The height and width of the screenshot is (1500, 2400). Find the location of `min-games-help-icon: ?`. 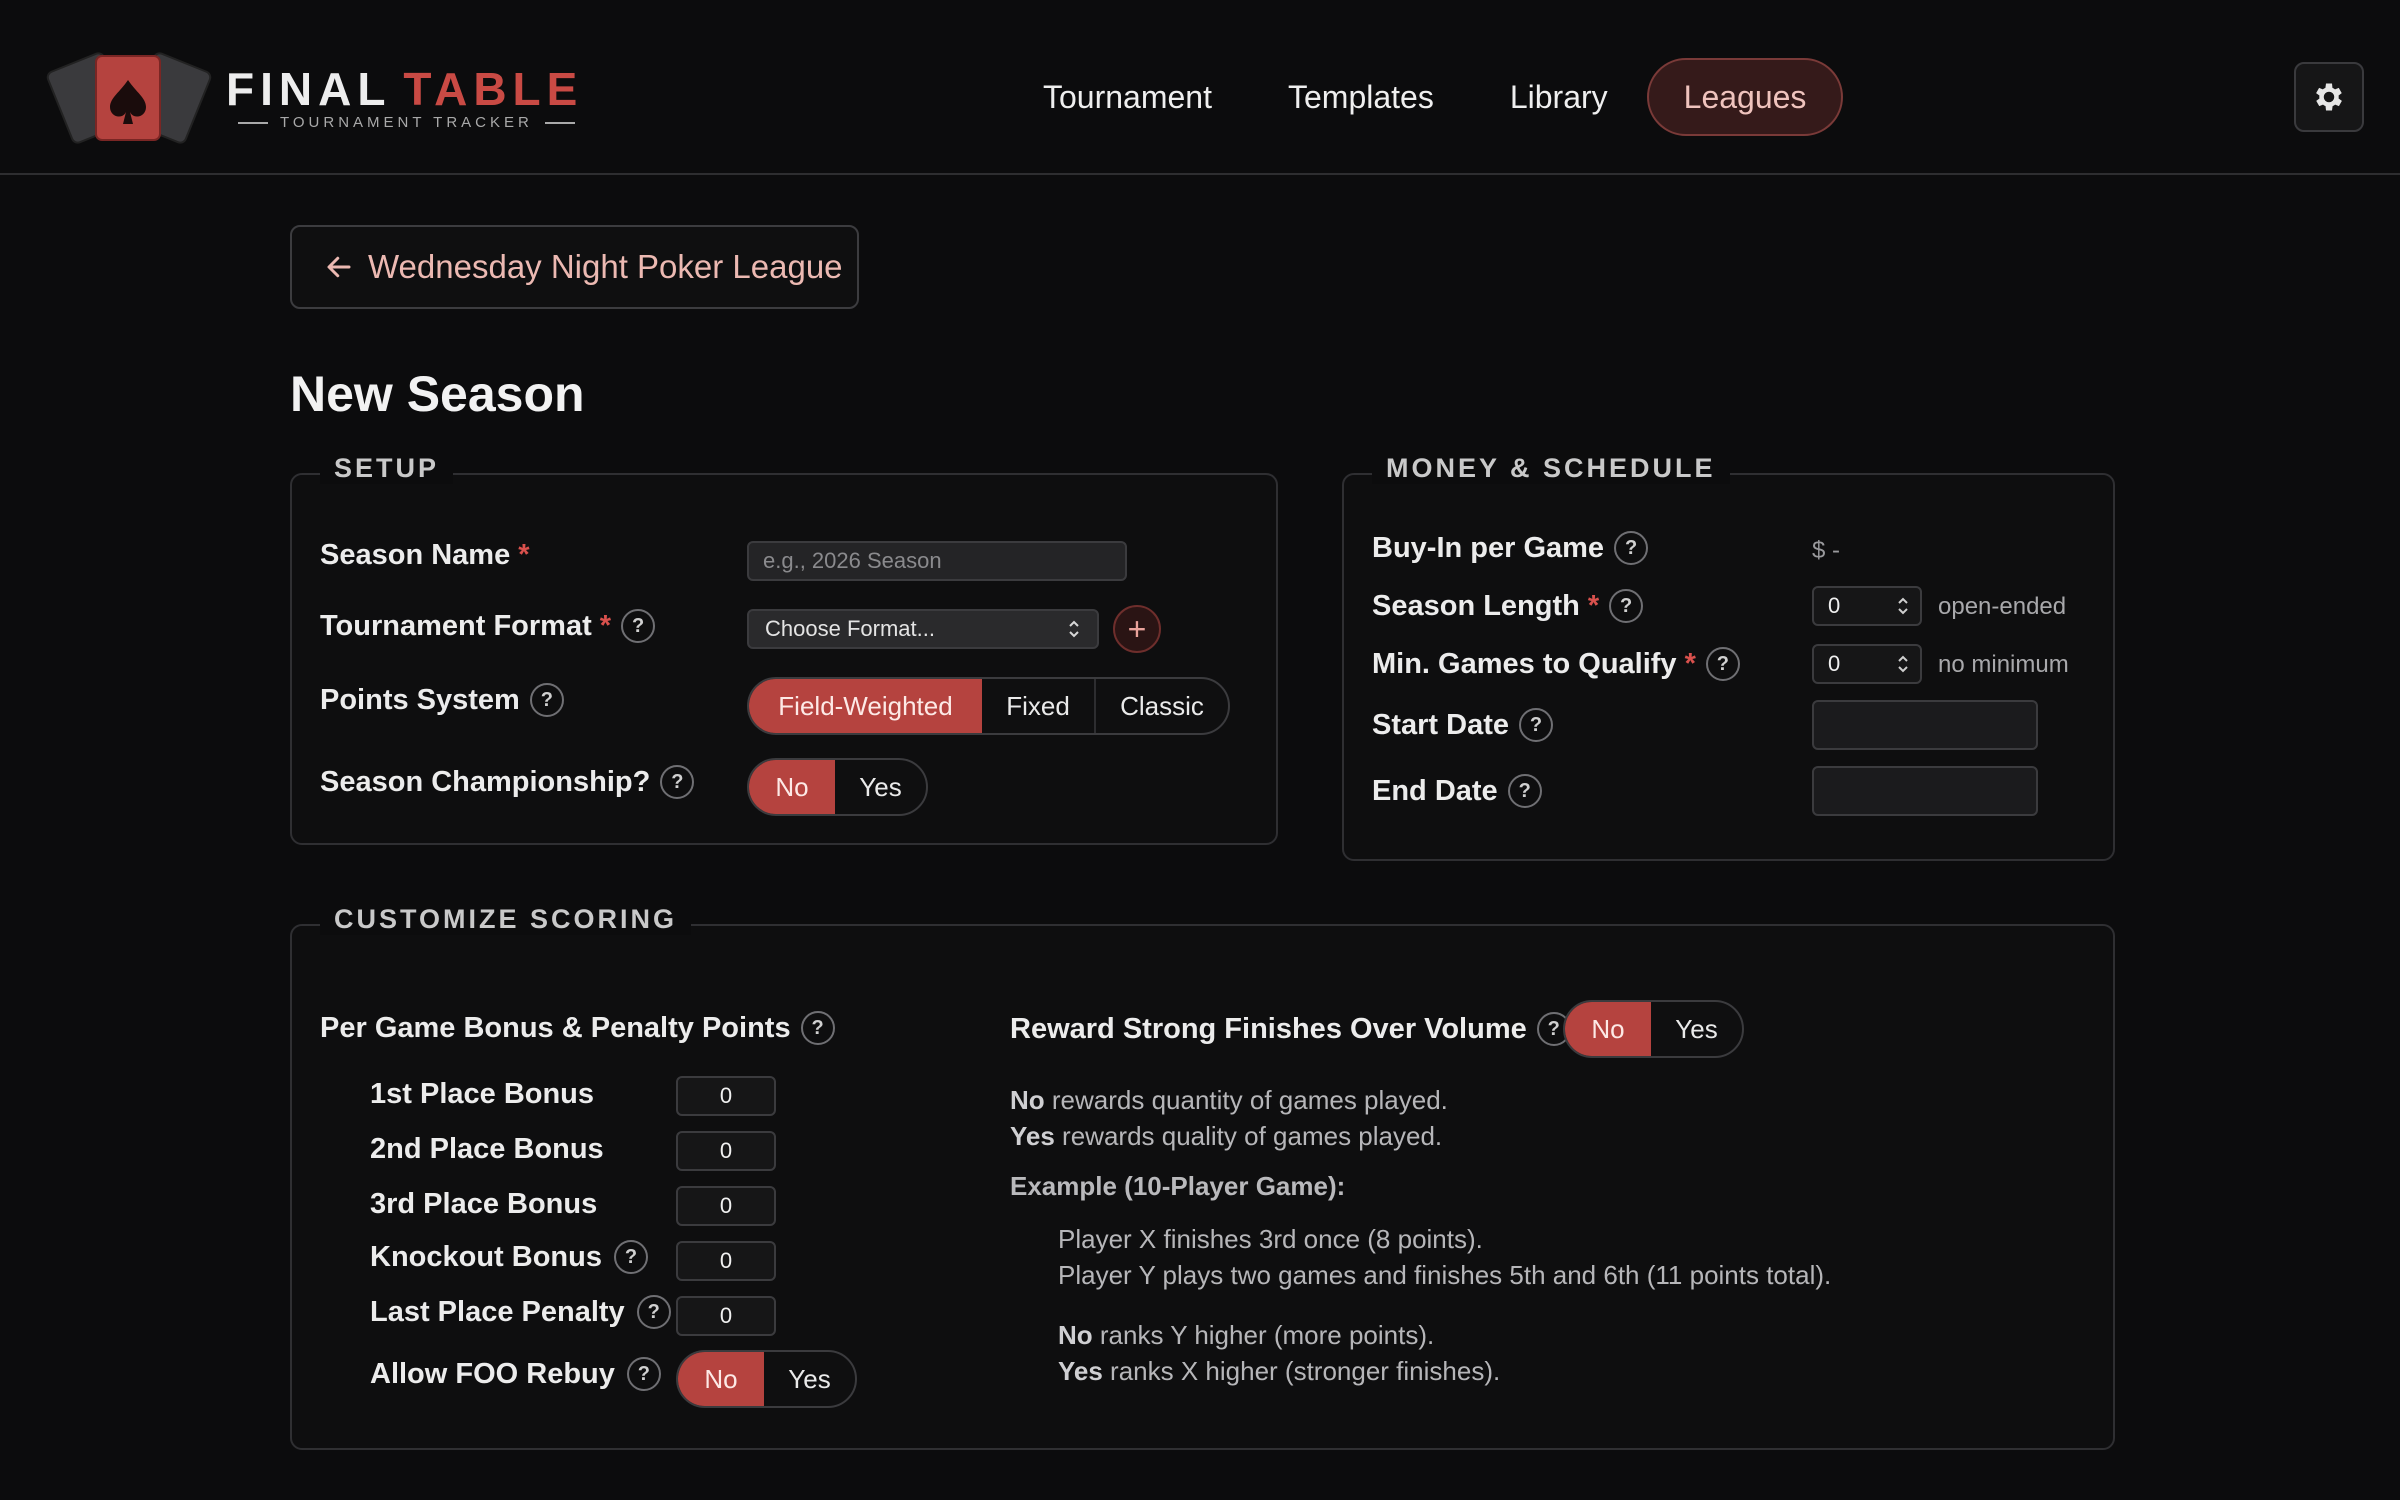

min-games-help-icon: ? is located at coordinates (1722, 664).